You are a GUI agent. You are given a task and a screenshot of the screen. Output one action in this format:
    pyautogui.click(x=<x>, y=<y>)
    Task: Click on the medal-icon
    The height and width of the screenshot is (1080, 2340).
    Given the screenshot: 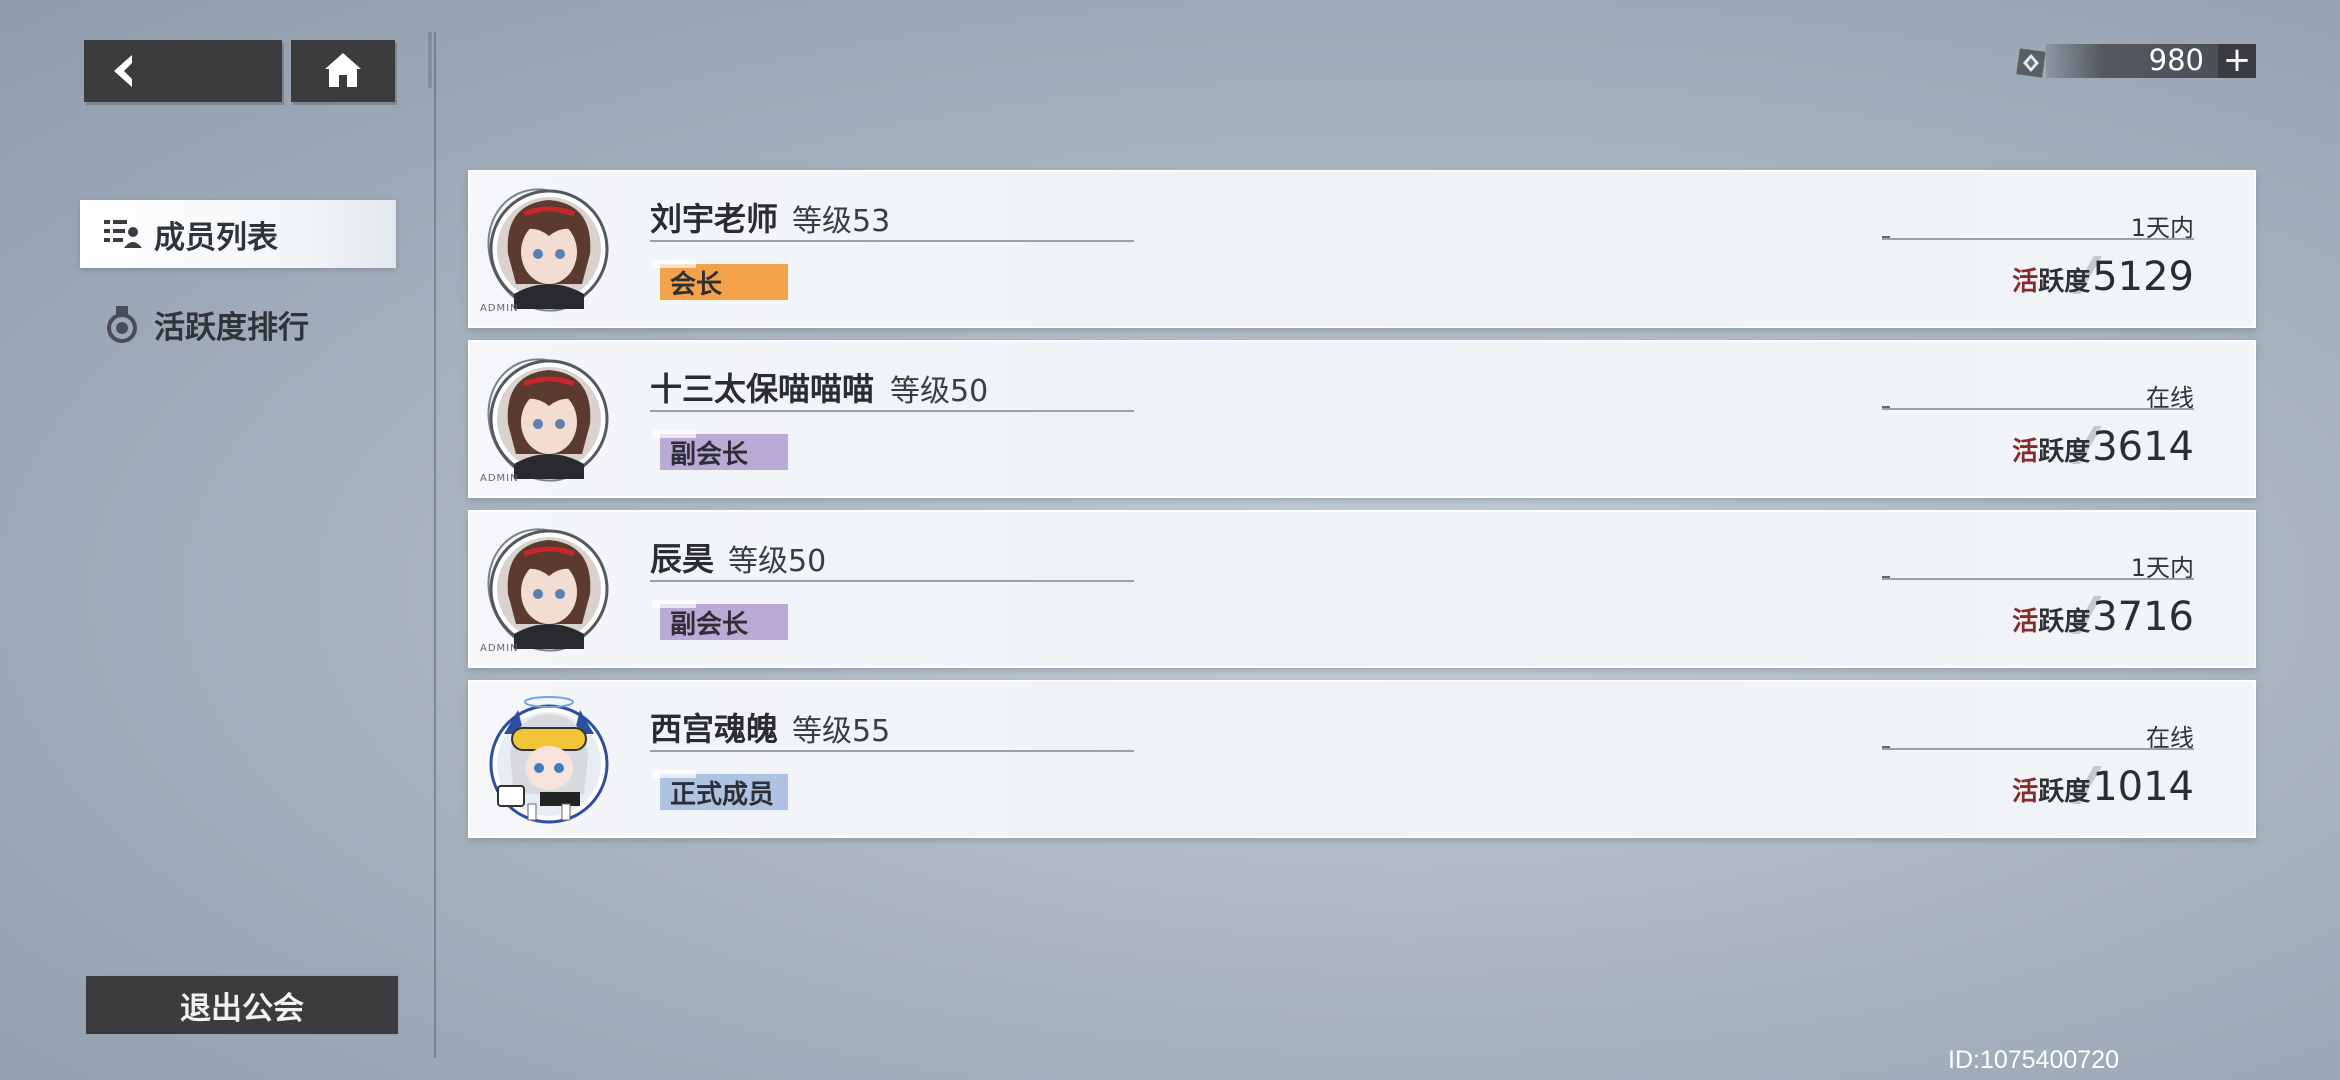 What is the action you would take?
    pyautogui.click(x=122, y=324)
    